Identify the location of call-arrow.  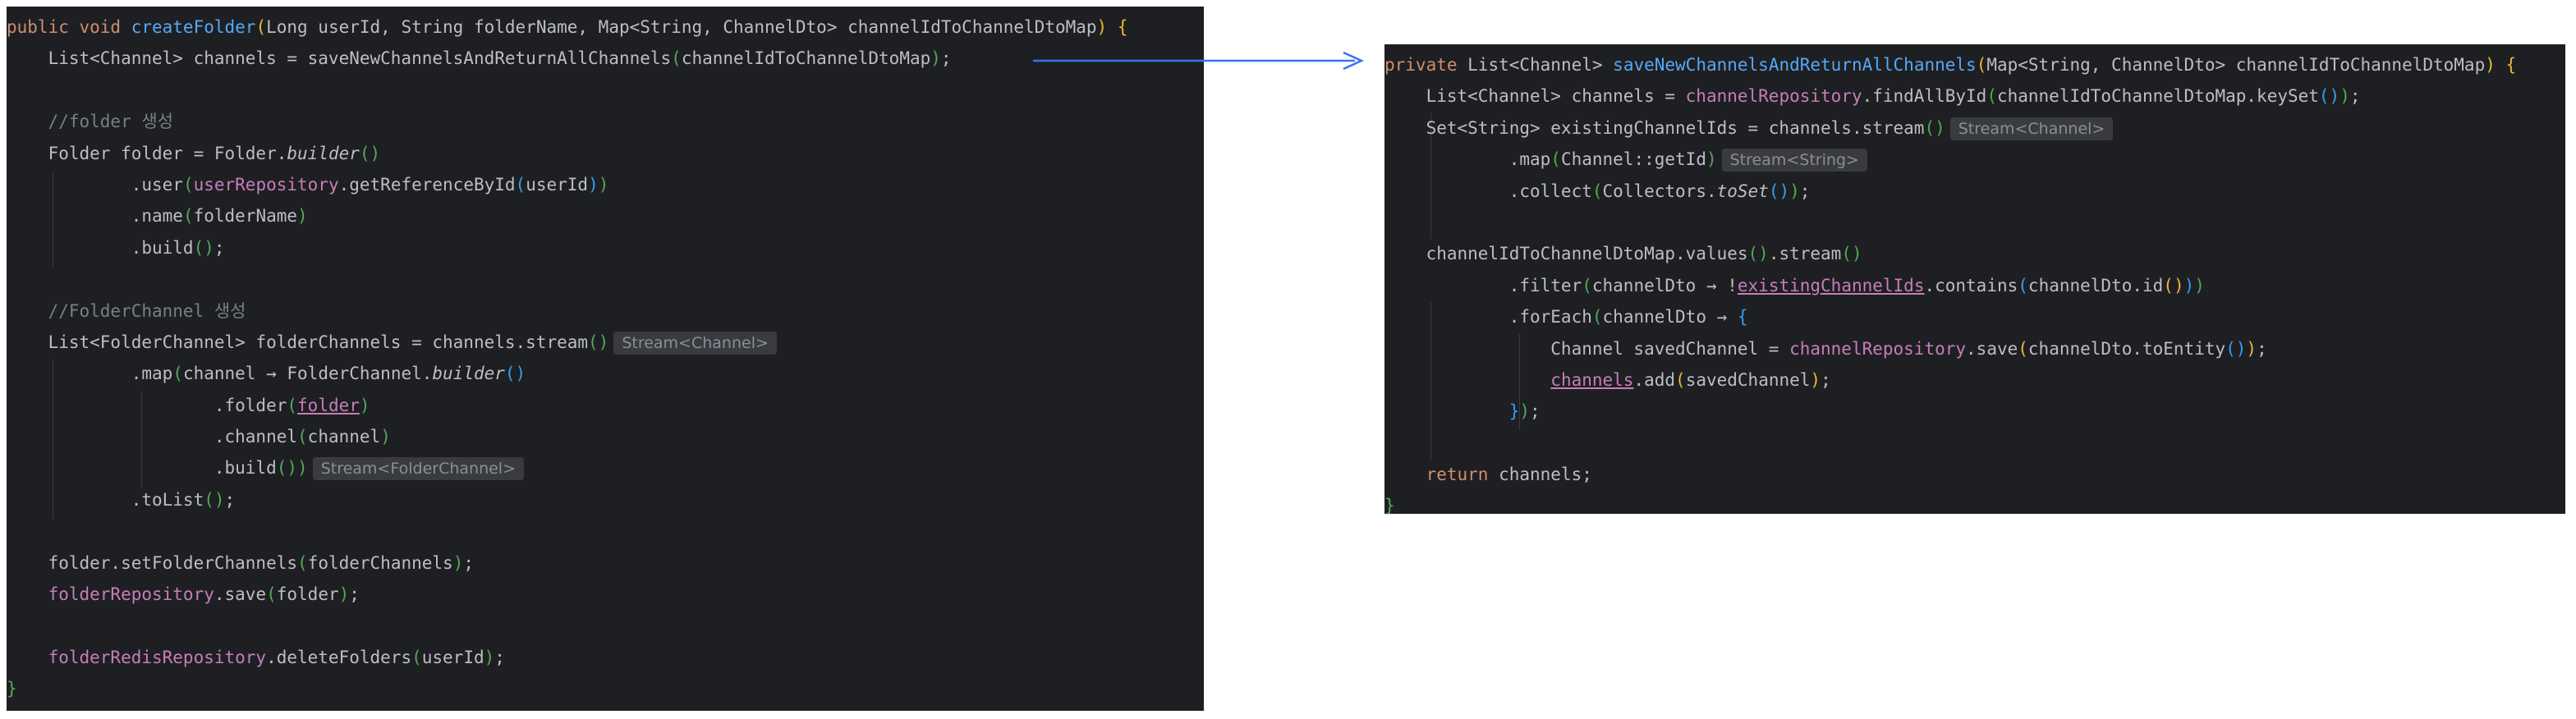
(1199, 61).